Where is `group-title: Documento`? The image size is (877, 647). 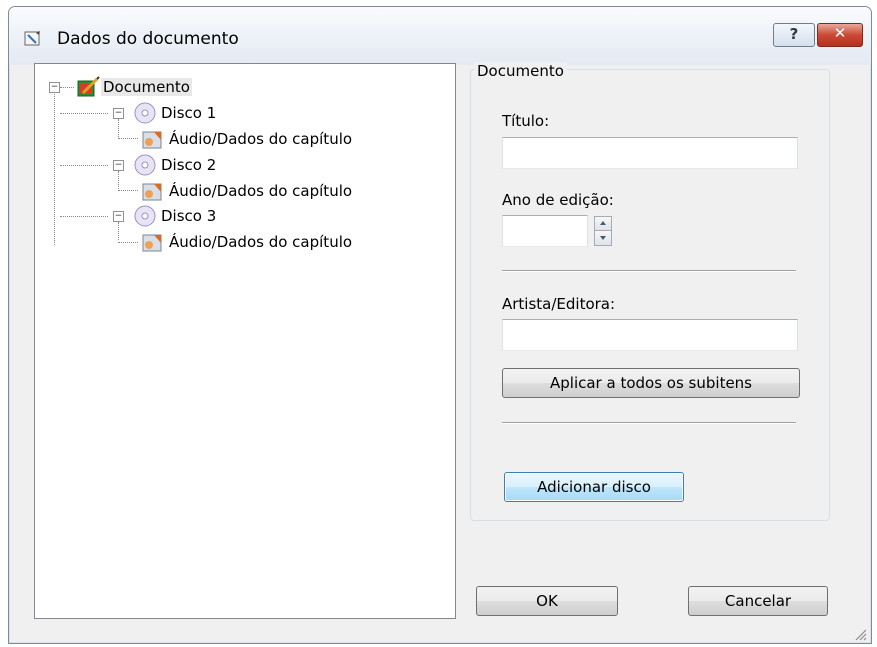 group-title: Documento is located at coordinates (520, 71).